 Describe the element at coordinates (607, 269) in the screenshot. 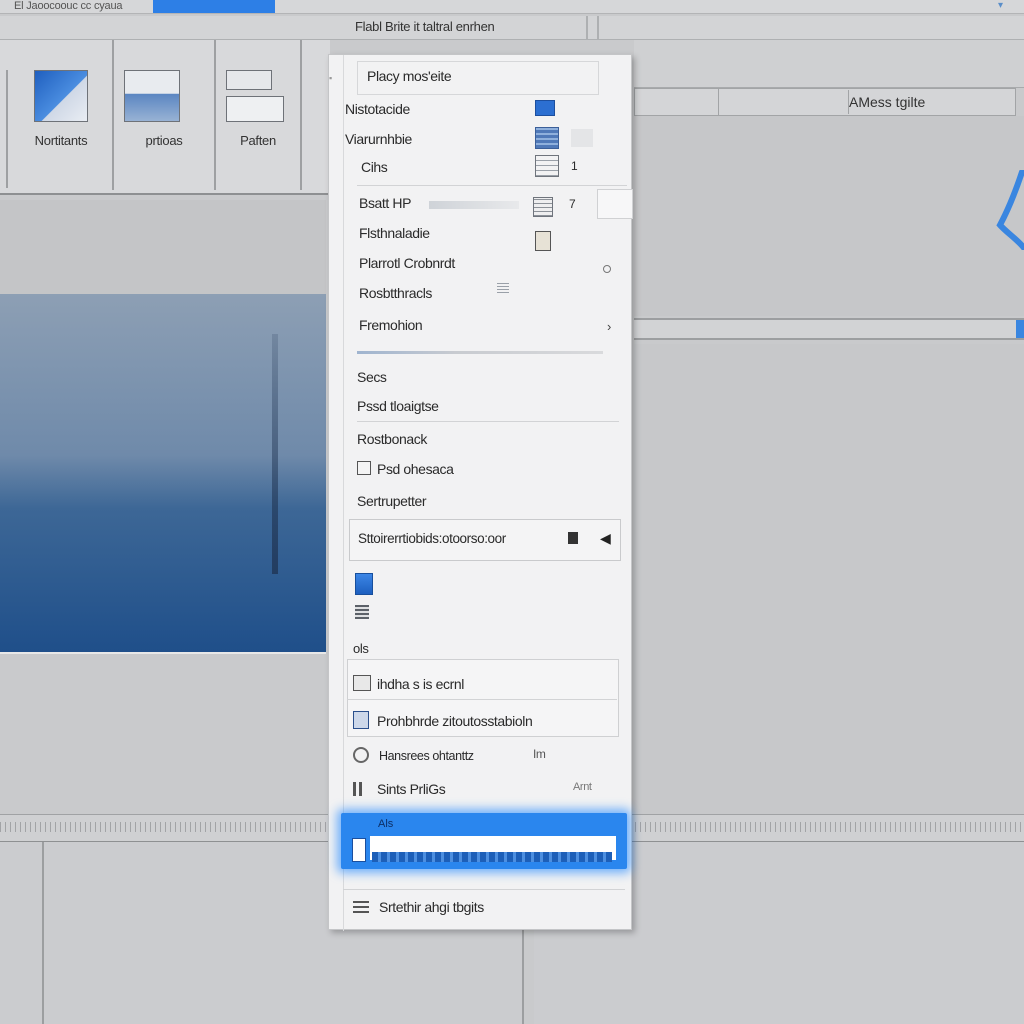

I see `radio-dot-icon` at that location.